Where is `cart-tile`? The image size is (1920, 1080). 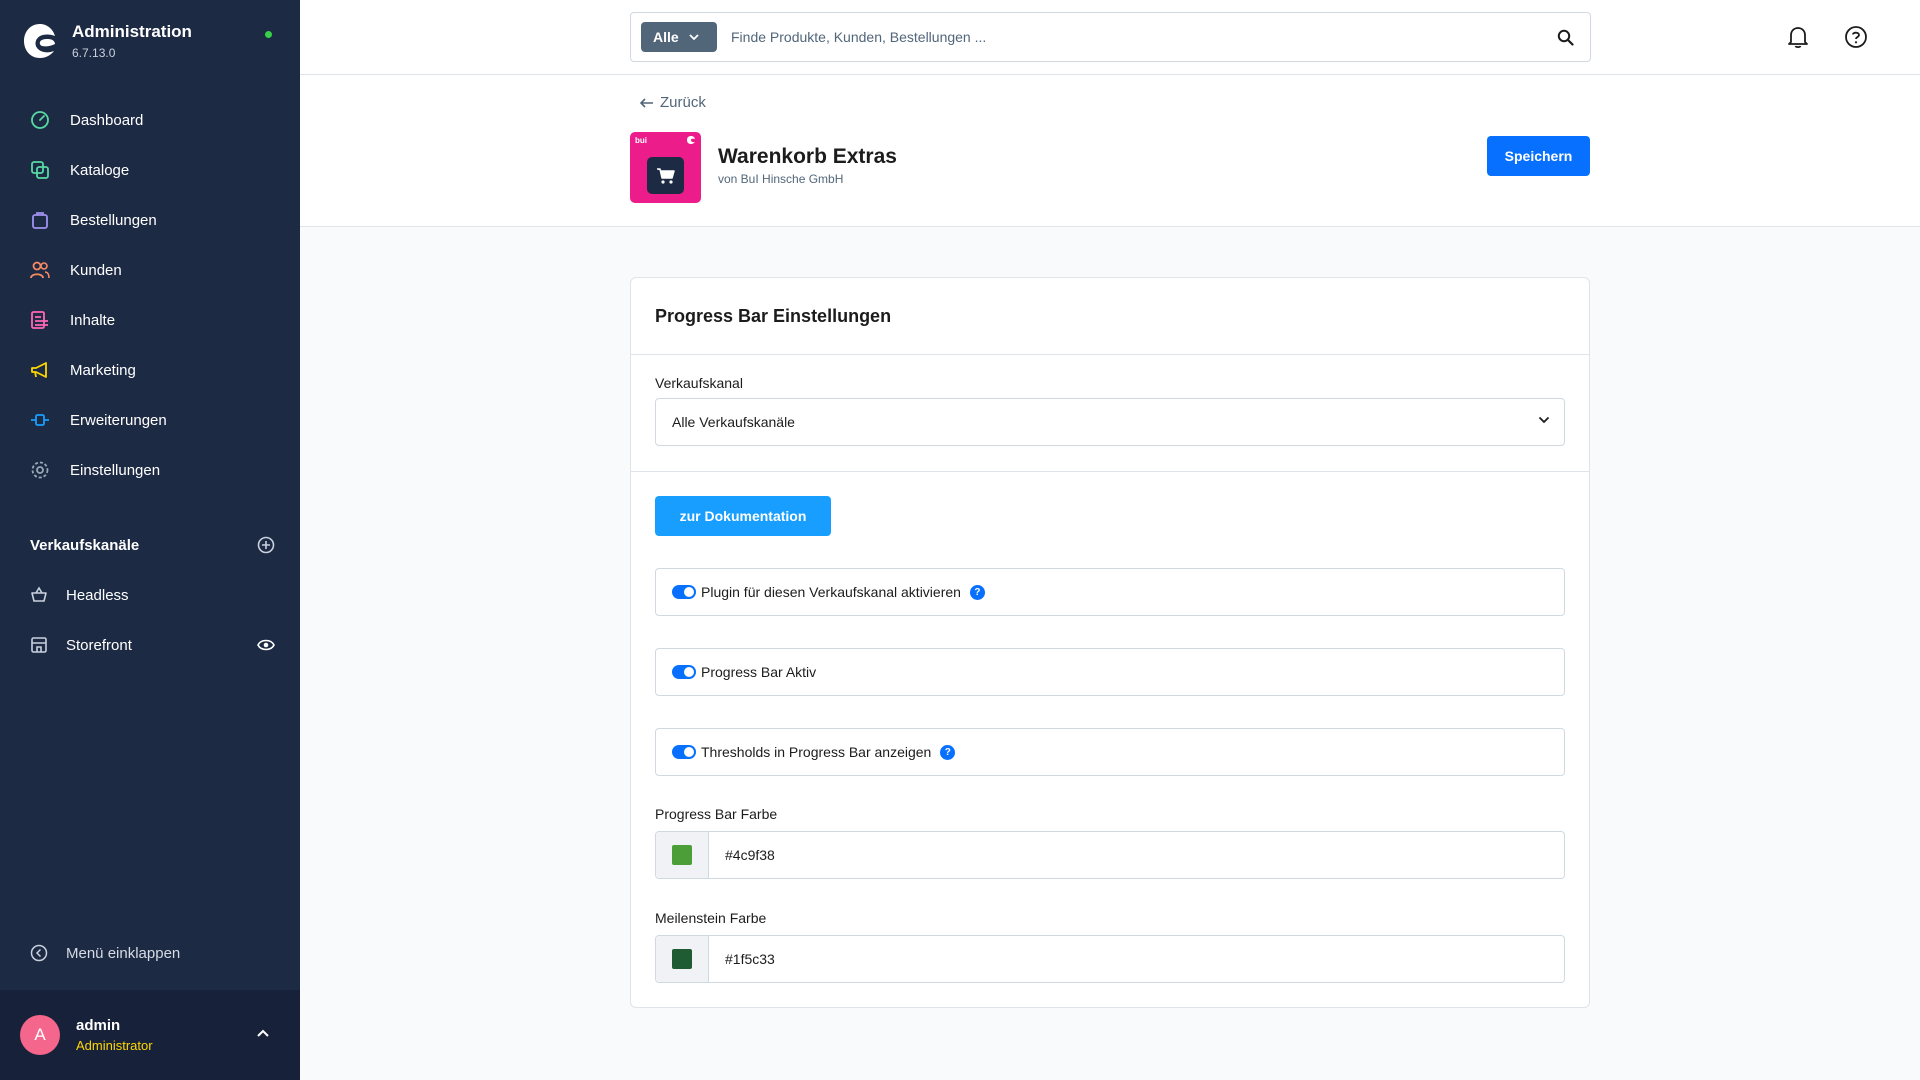
cart-tile is located at coordinates (665, 175).